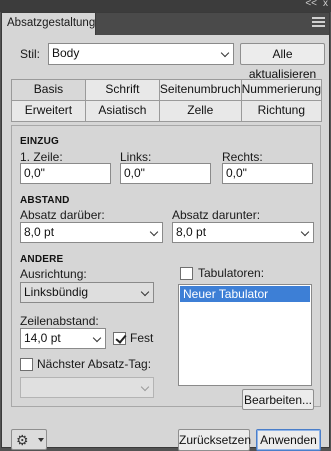  What do you see at coordinates (282, 62) in the screenshot?
I see `update-all-button: Alle aktualisieren` at bounding box center [282, 62].